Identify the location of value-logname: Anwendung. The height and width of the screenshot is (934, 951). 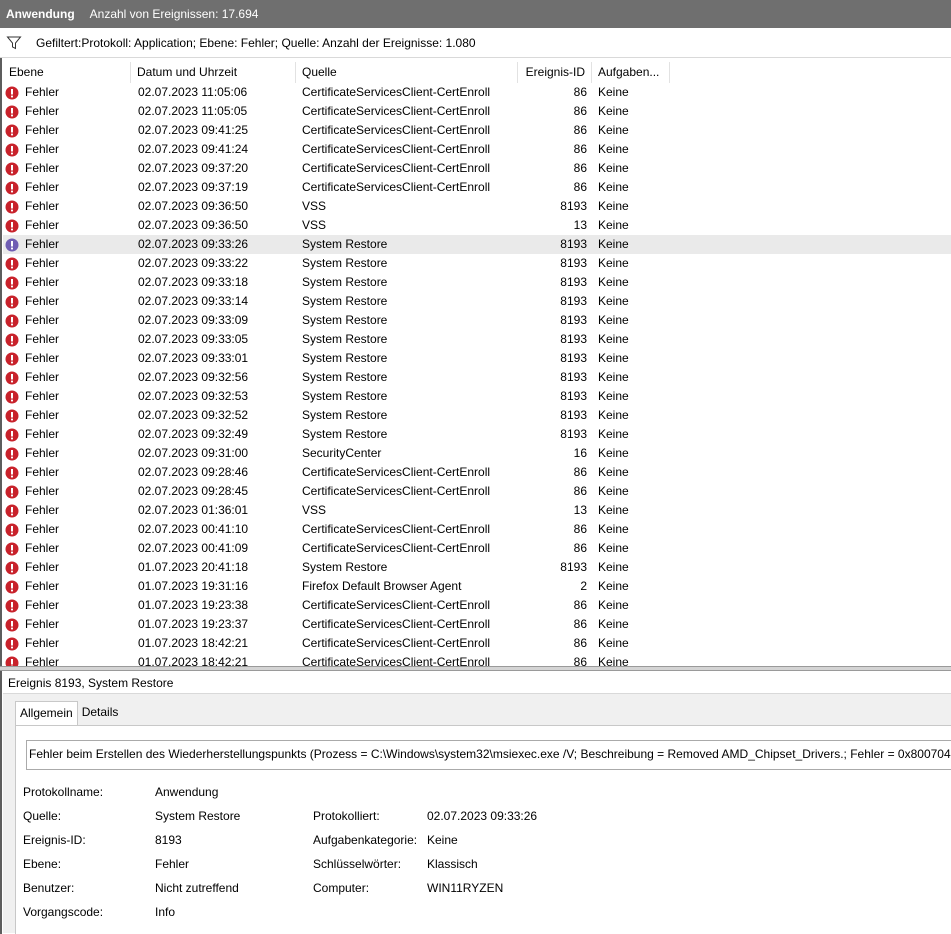
(186, 792).